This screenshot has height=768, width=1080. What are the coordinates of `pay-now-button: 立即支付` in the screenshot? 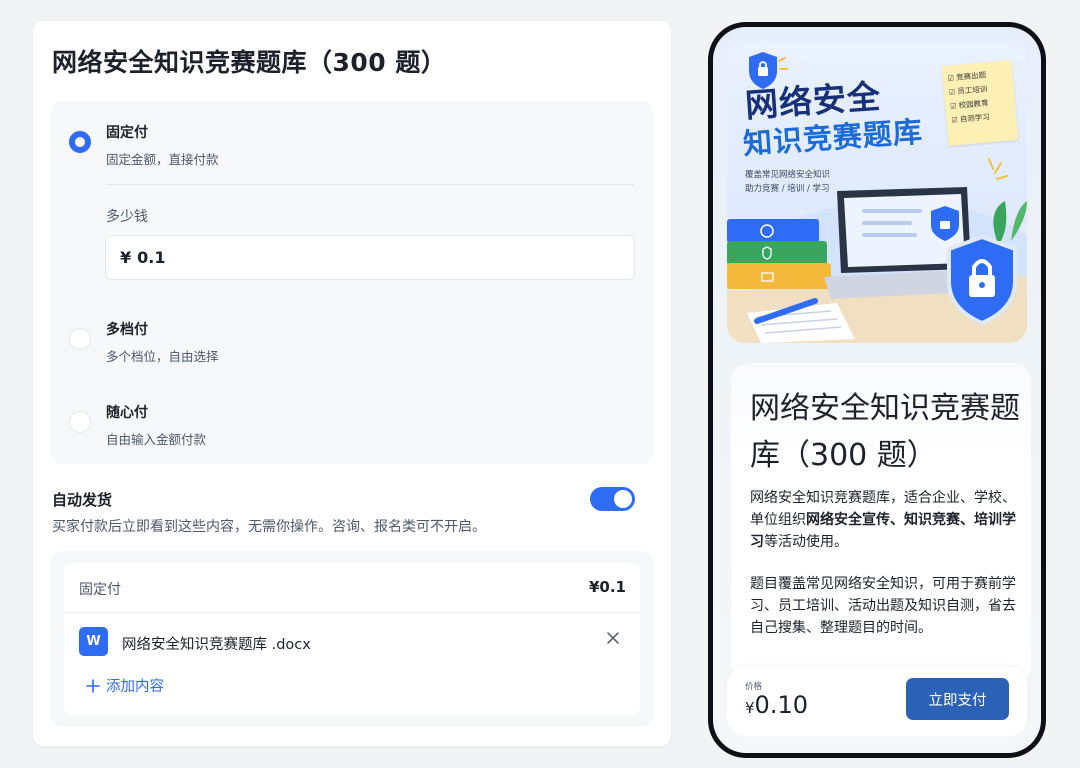 It's located at (957, 699).